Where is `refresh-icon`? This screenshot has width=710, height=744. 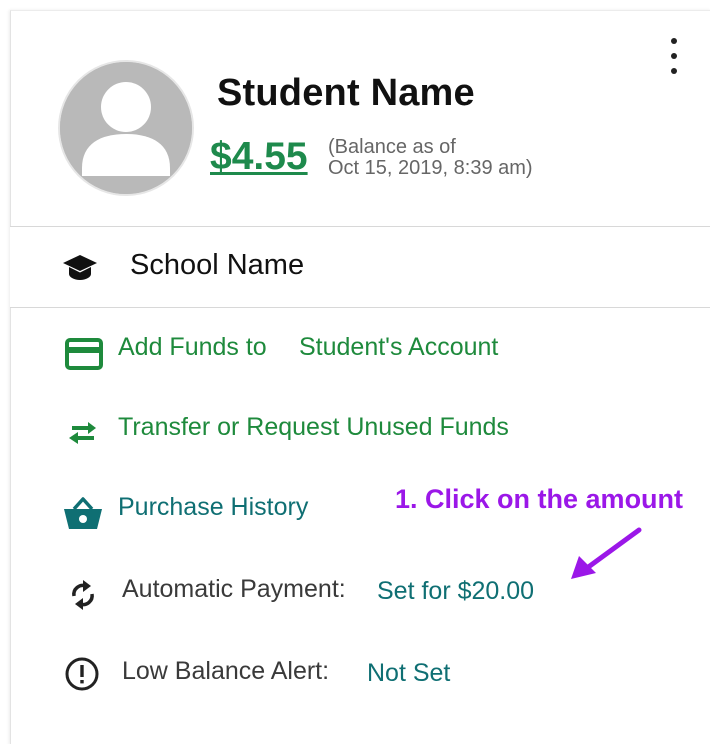 refresh-icon is located at coordinates (83, 595).